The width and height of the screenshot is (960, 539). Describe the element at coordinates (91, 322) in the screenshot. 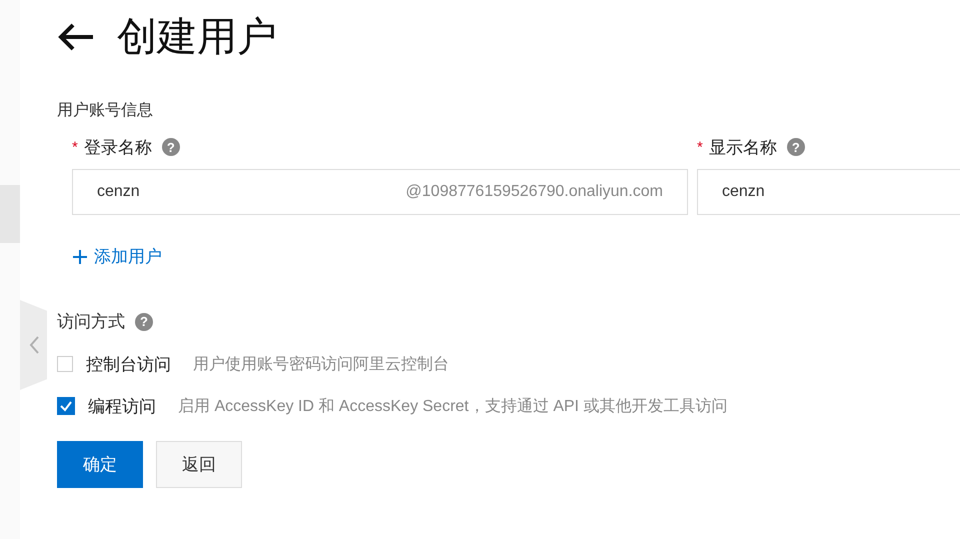

I see `section-heading: 访问方式` at that location.